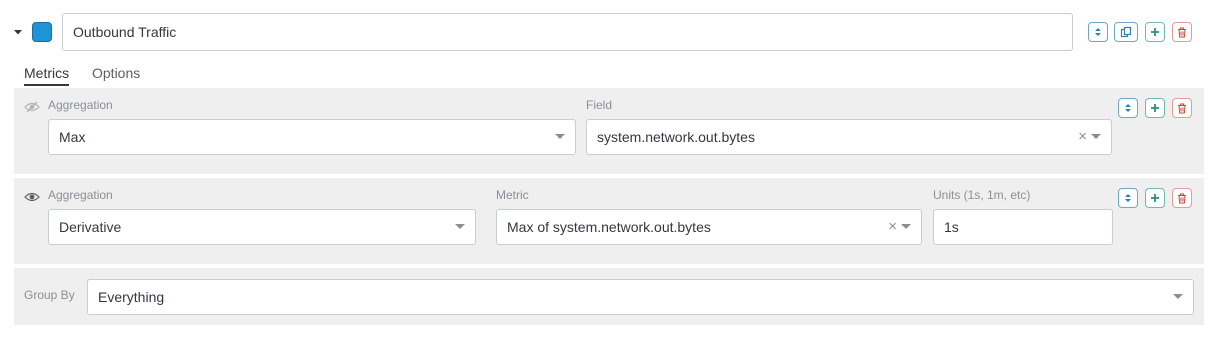  What do you see at coordinates (47, 75) in the screenshot?
I see `tab-metrics: Metrics` at bounding box center [47, 75].